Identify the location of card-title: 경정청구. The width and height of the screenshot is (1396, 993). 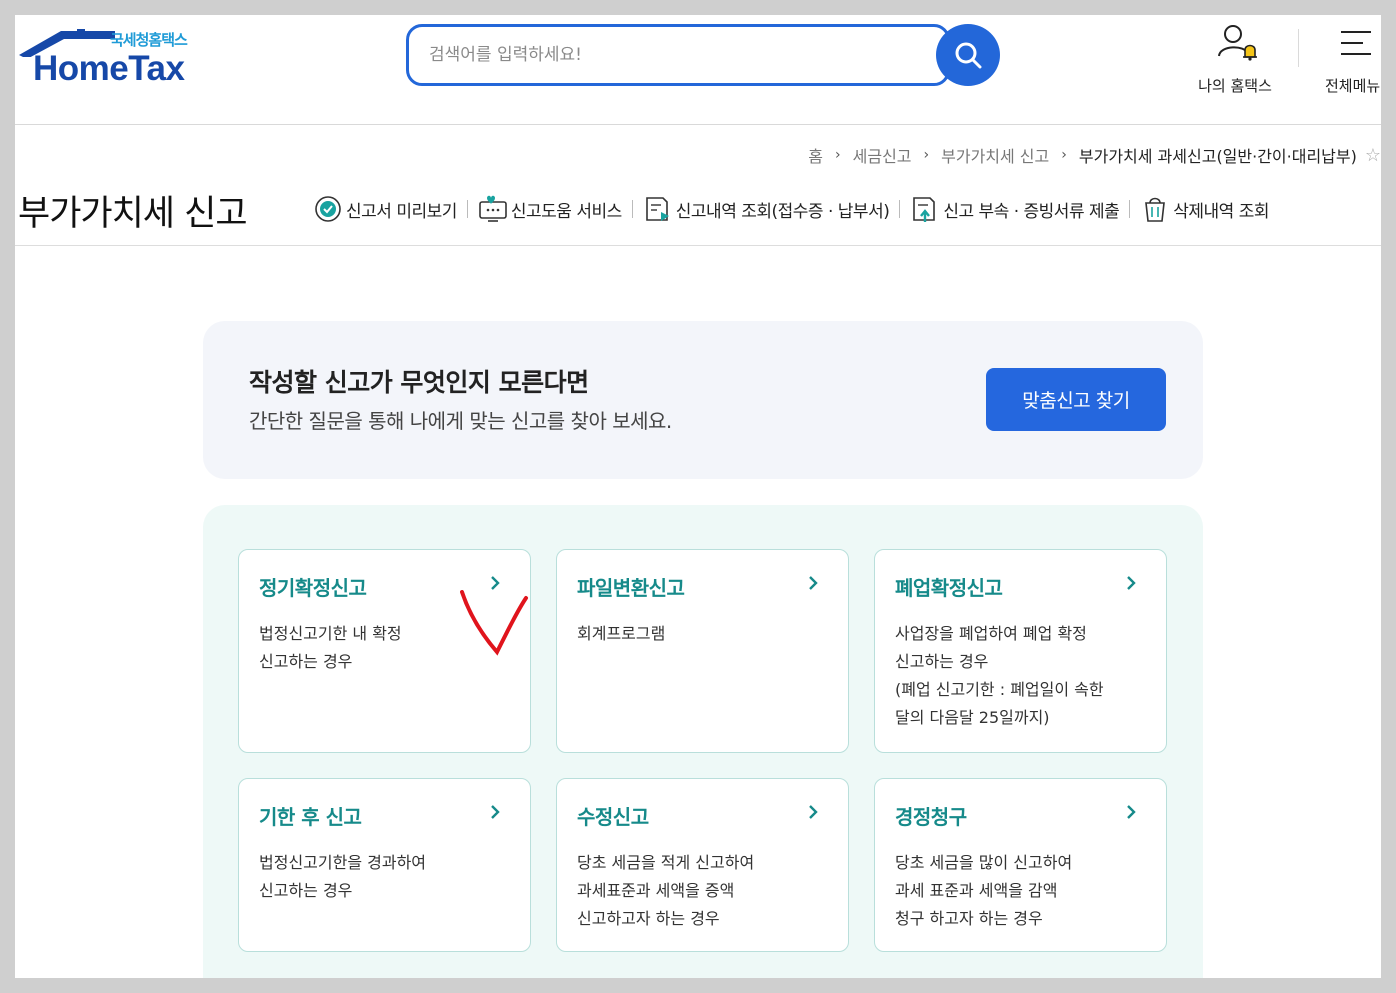
(931, 817).